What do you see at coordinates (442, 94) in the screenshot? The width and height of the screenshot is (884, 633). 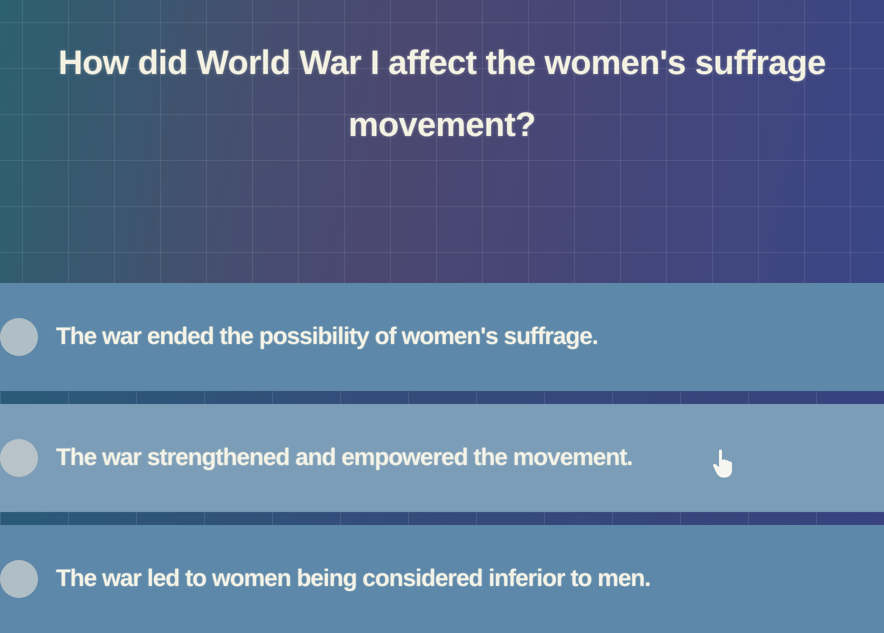 I see `question-text: How did World War I affect the women's suffrage movement?` at bounding box center [442, 94].